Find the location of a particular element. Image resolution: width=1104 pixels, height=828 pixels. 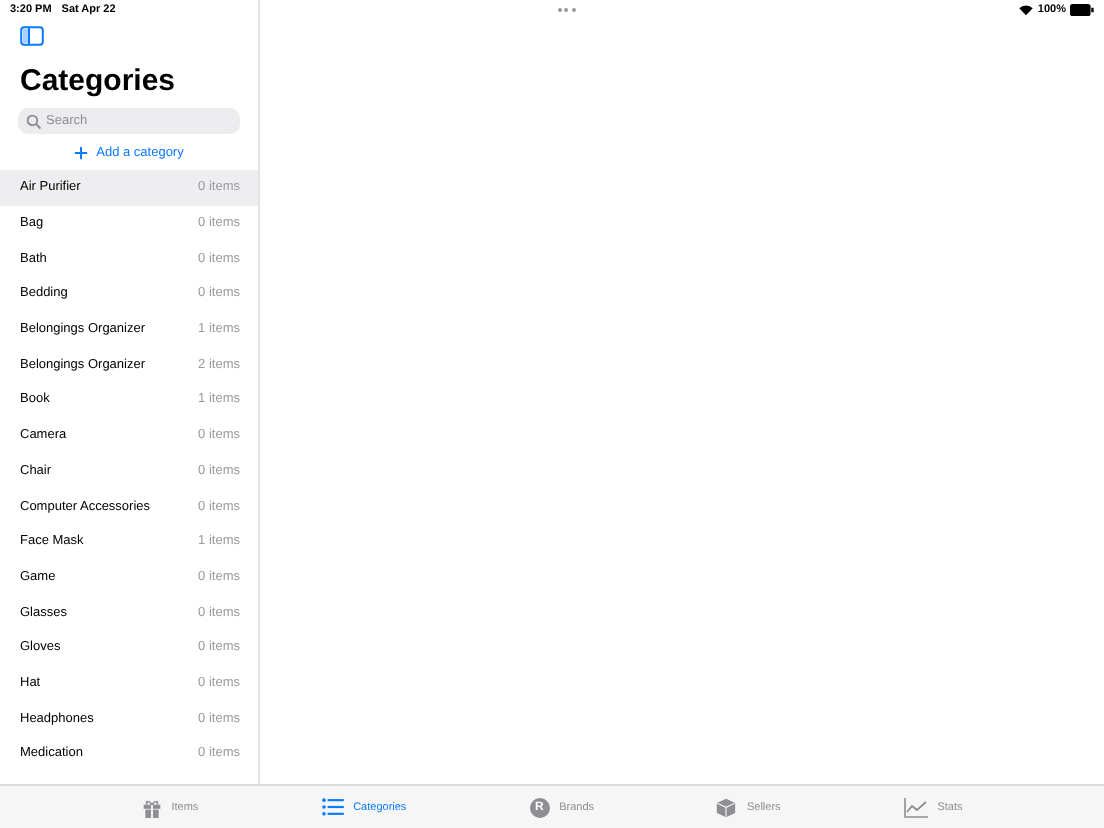

plus-icon is located at coordinates (81, 153).